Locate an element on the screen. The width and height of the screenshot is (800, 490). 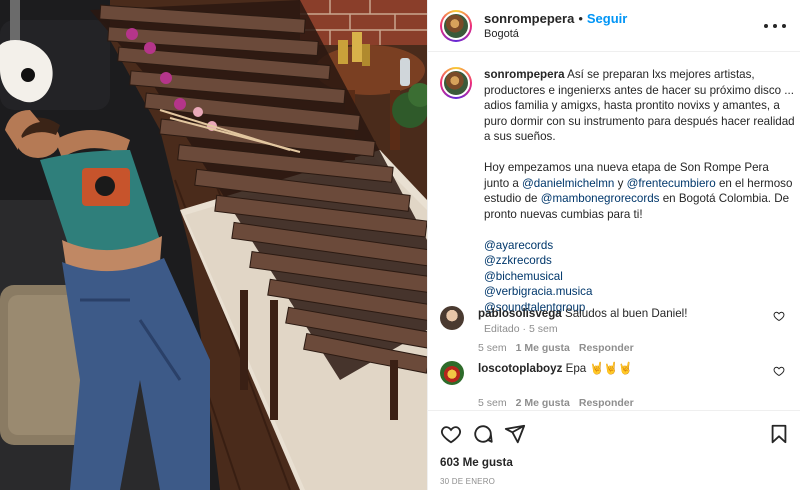
caption-avatar is located at coordinates (456, 83).